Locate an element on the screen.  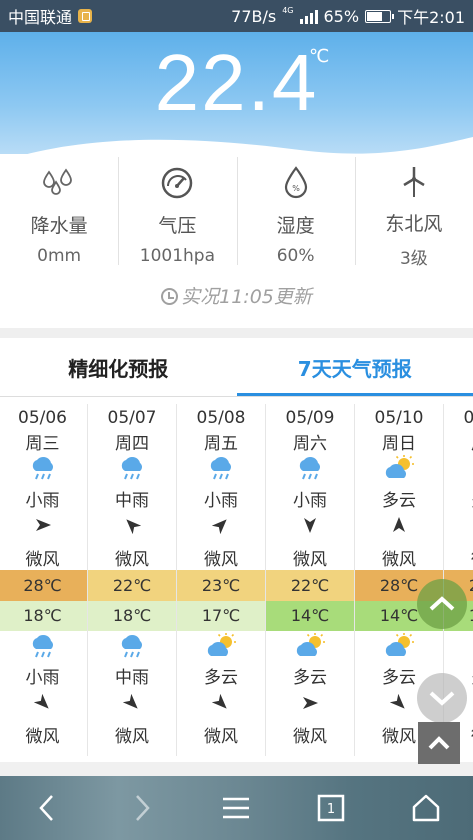
home-icon is located at coordinates (425, 808).